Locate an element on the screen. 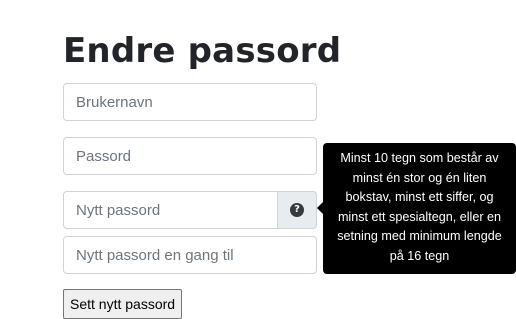 This screenshot has height=319, width=516. new-password-group: ? is located at coordinates (190, 210).